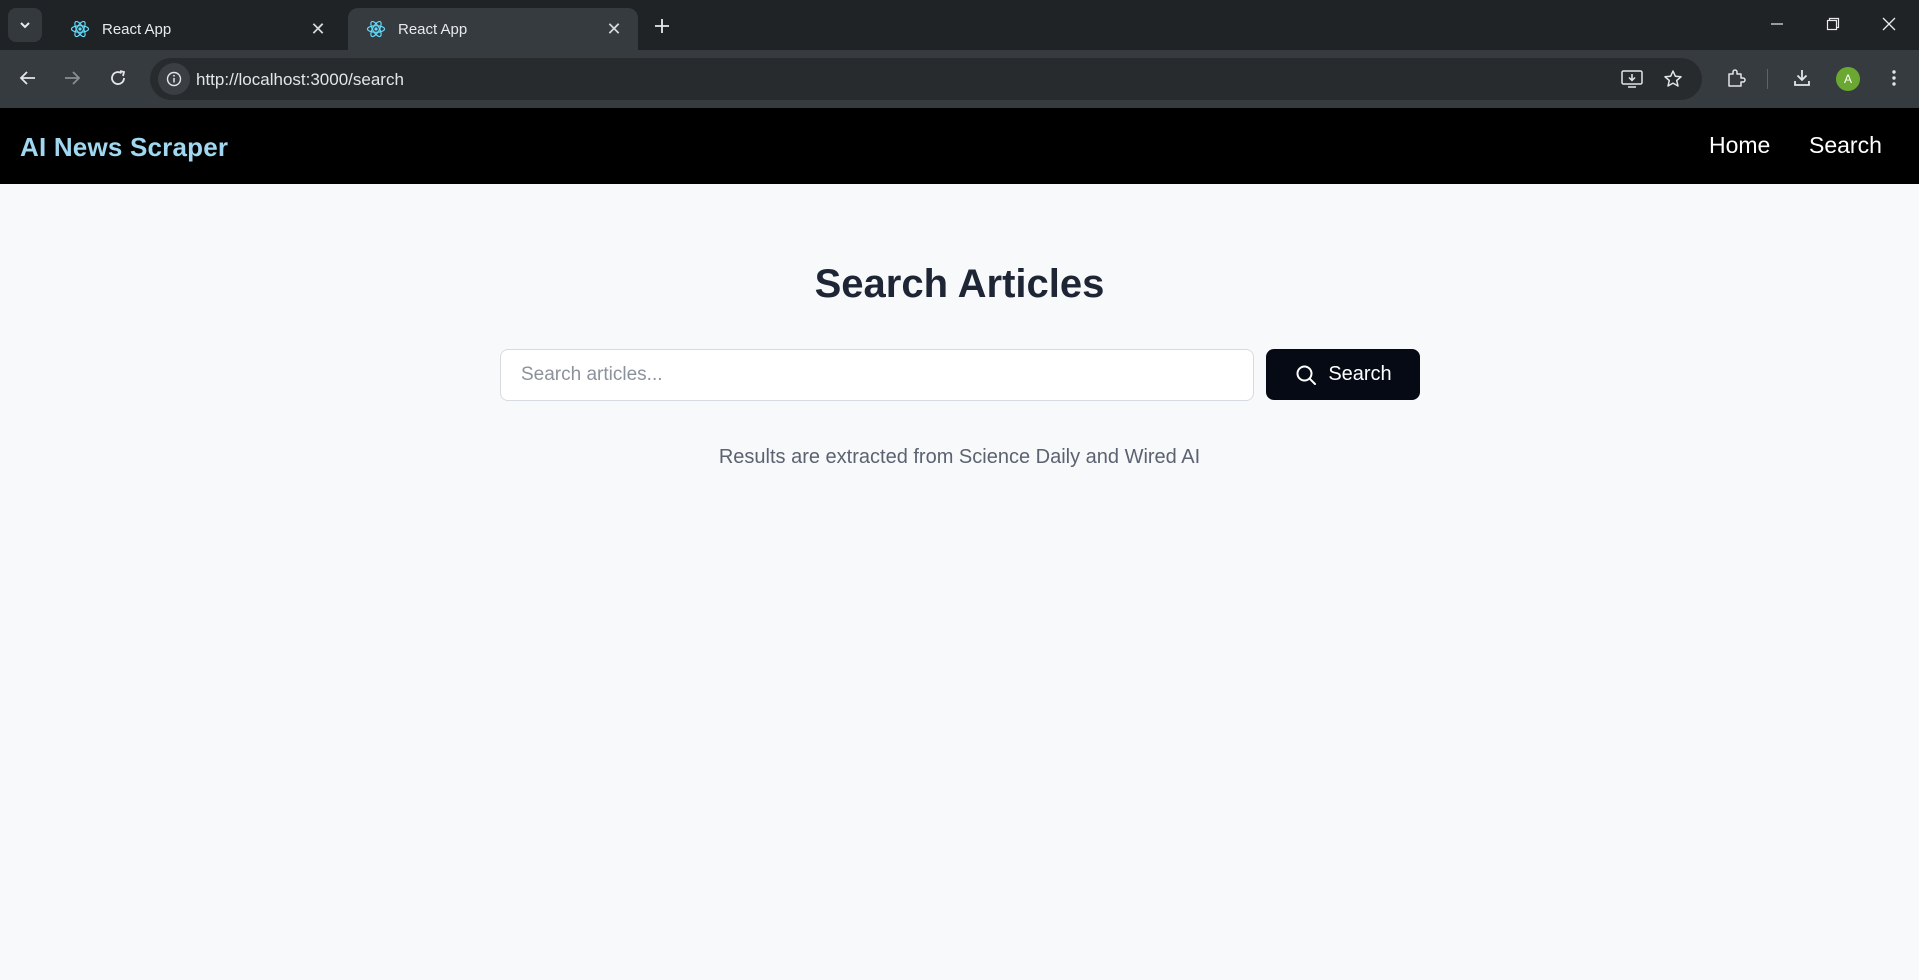 The image size is (1919, 980). Describe the element at coordinates (493, 29) in the screenshot. I see `browser-tab-2: React App ✕` at that location.